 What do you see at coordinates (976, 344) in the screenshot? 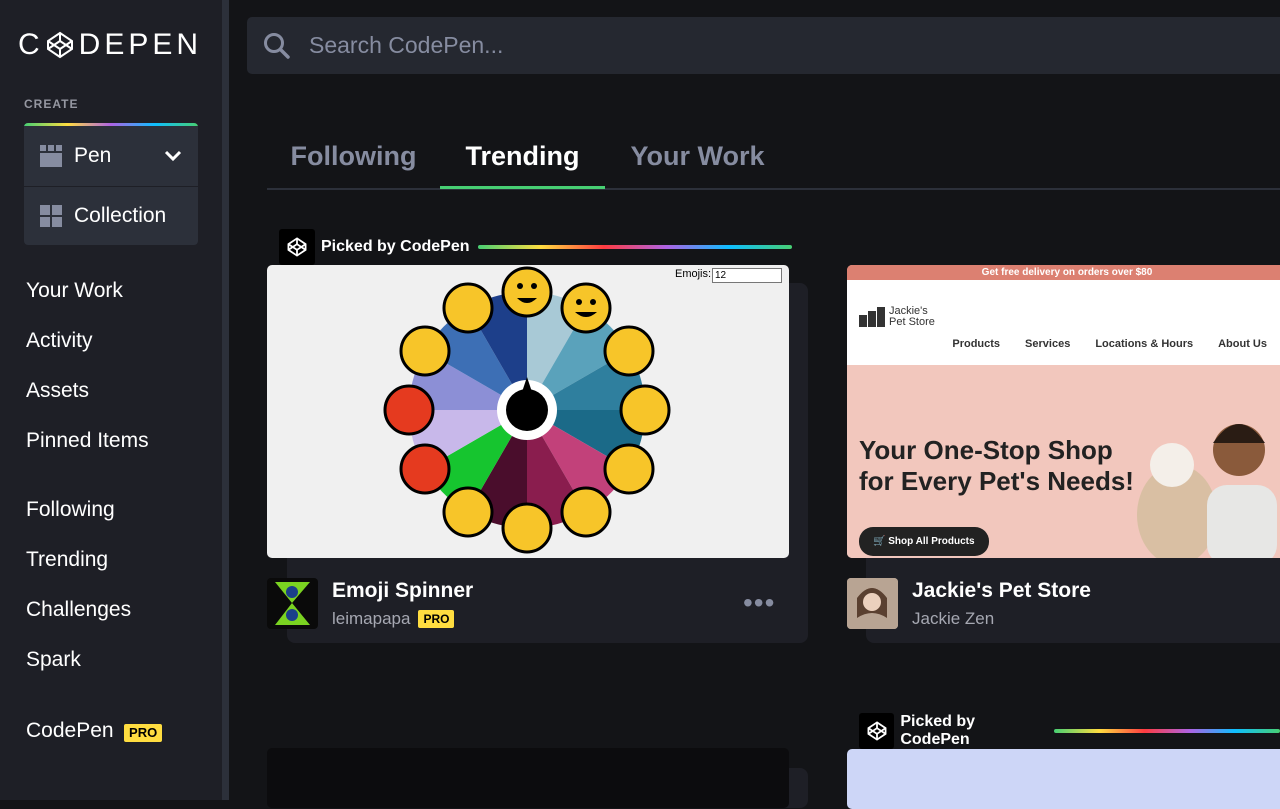
I see `pet-nav-products: Products` at bounding box center [976, 344].